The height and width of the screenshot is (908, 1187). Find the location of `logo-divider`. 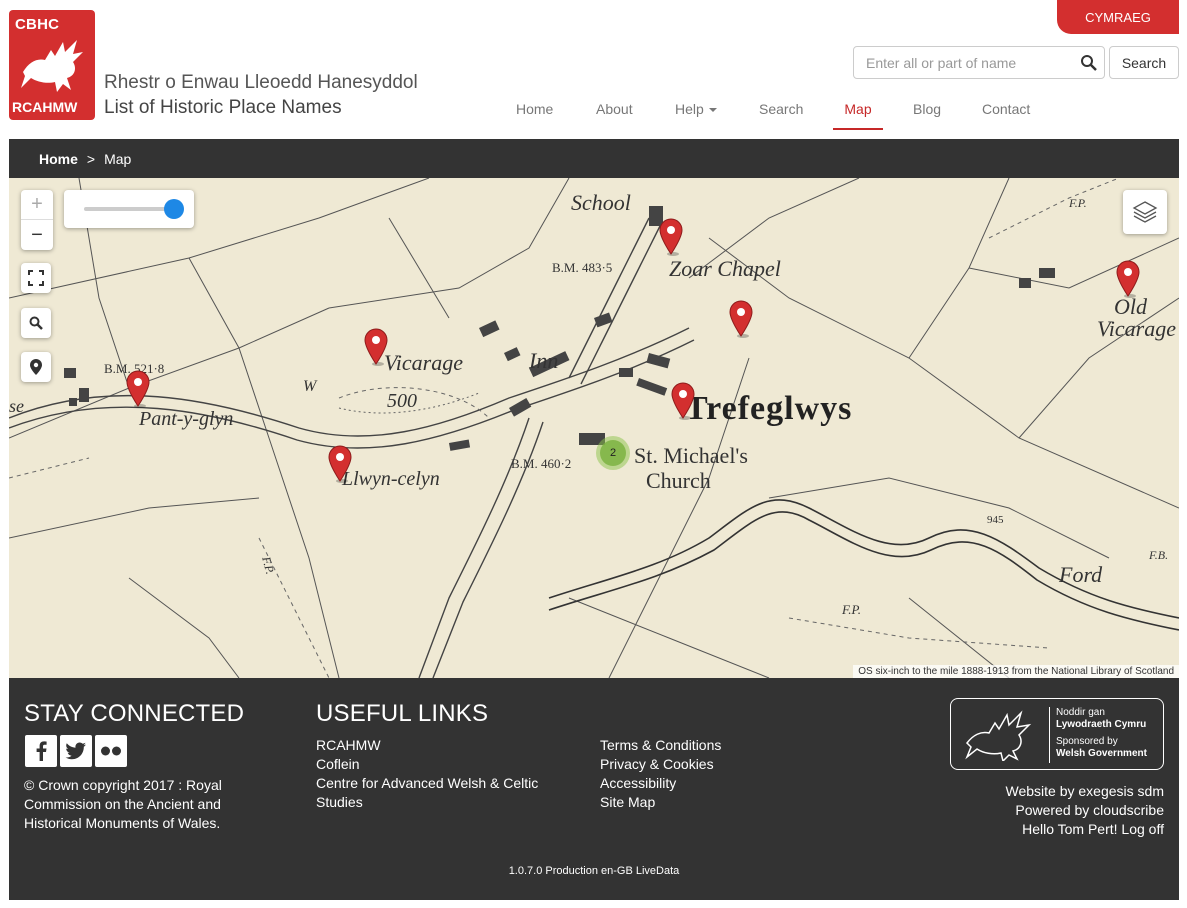

logo-divider is located at coordinates (1049, 735).